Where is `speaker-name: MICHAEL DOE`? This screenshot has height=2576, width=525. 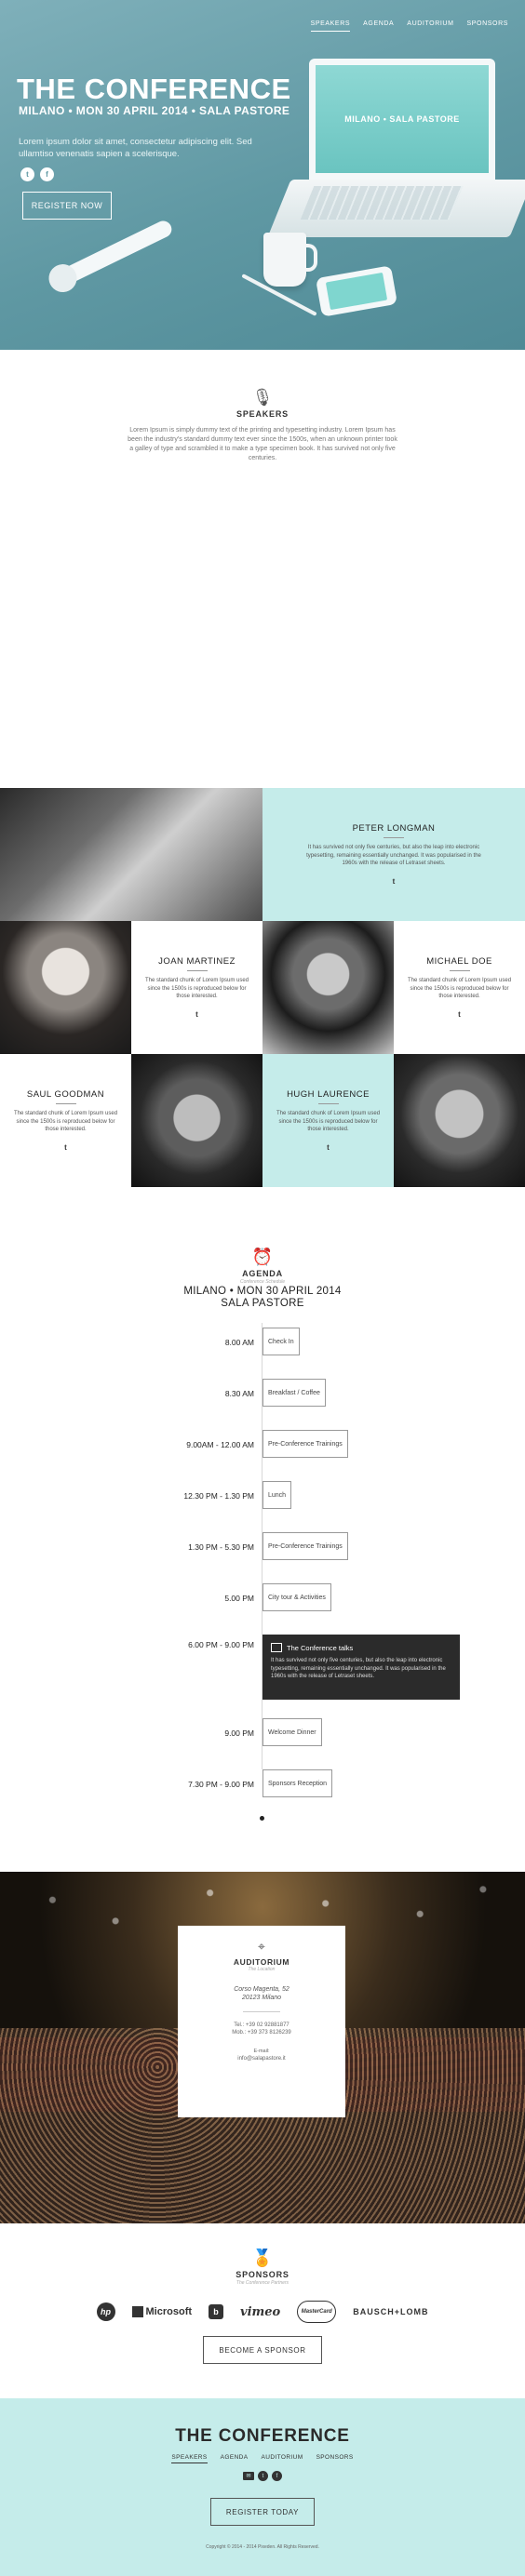 speaker-name: MICHAEL DOE is located at coordinates (459, 962).